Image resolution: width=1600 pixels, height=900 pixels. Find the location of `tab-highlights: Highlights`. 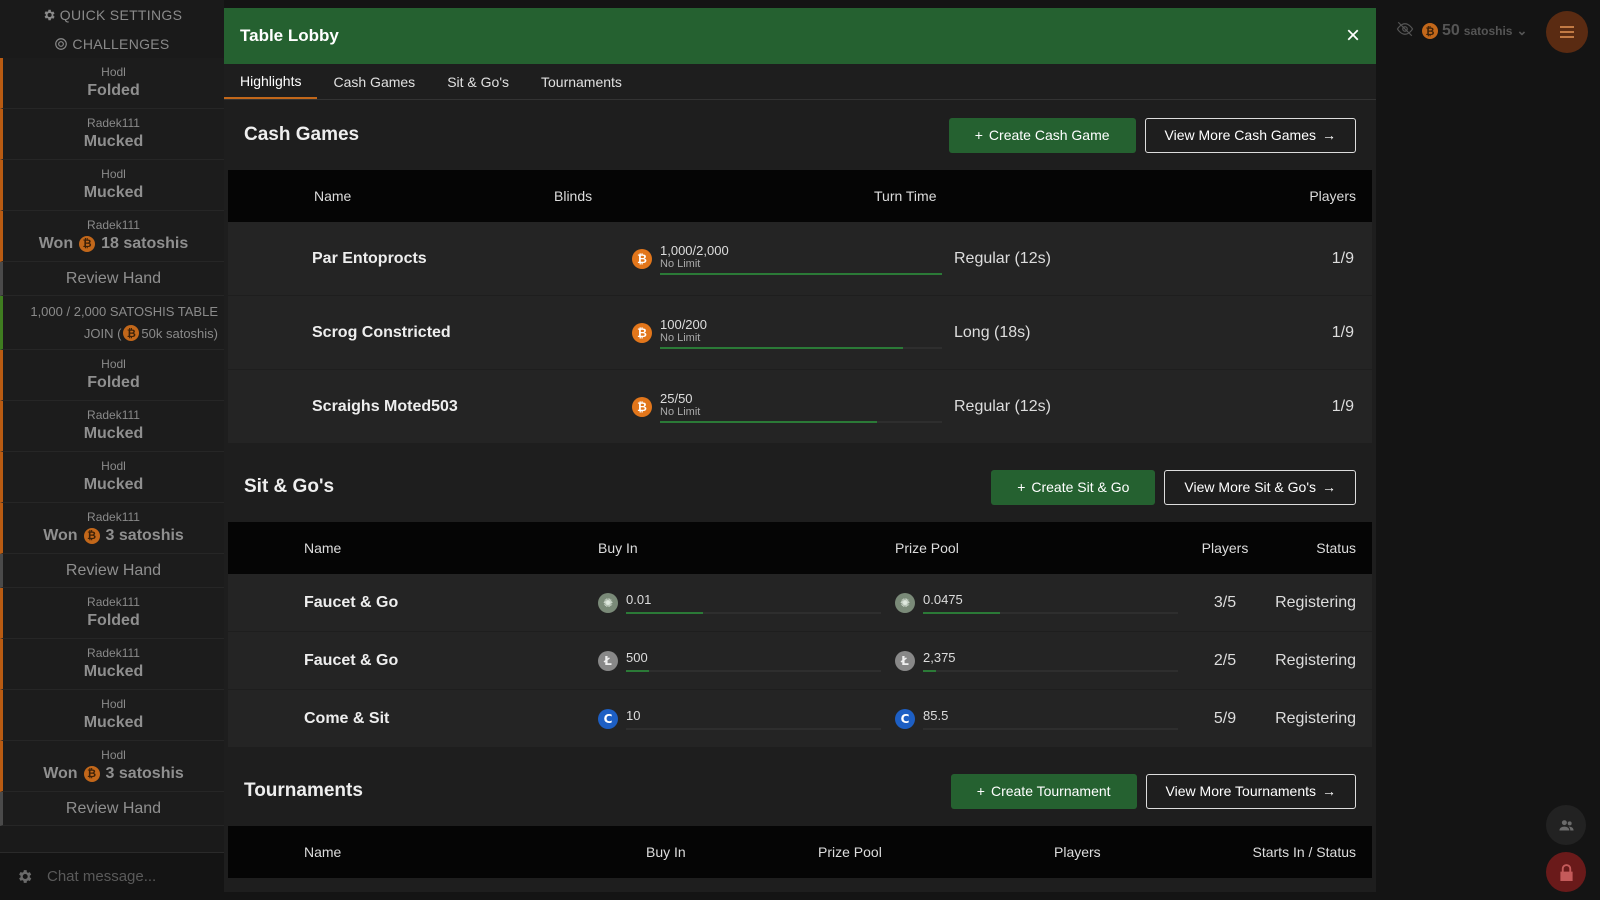

tab-highlights: Highlights is located at coordinates (271, 81).